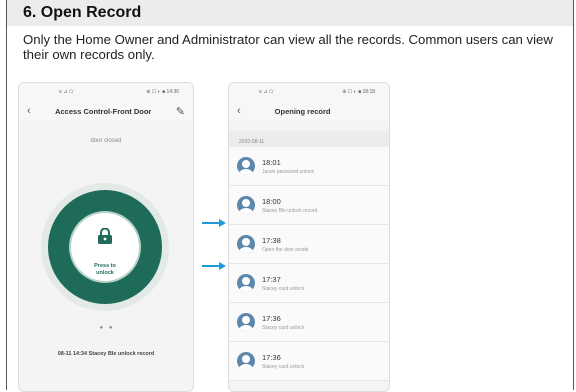 The width and height of the screenshot is (576, 392). I want to click on lock-icon, so click(105, 236).